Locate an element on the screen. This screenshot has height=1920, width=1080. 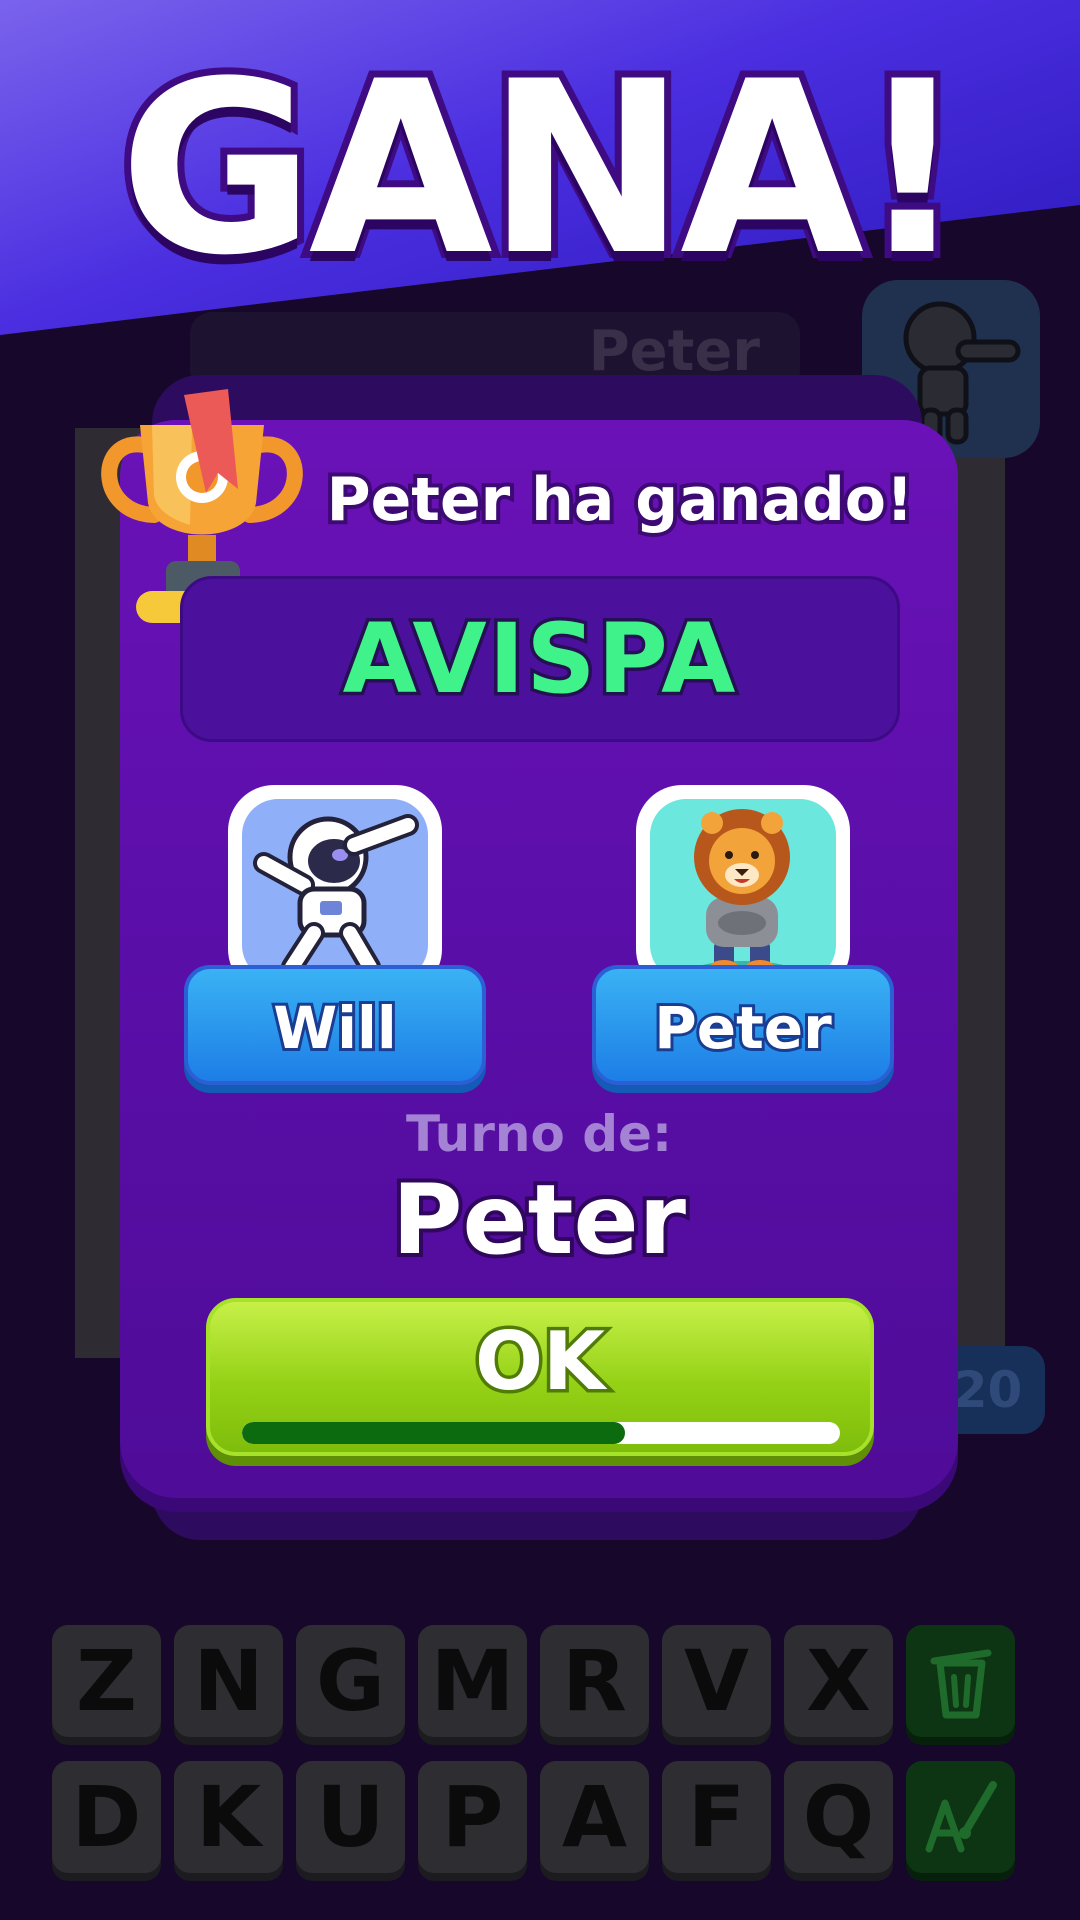
lion-icon is located at coordinates (742, 893).